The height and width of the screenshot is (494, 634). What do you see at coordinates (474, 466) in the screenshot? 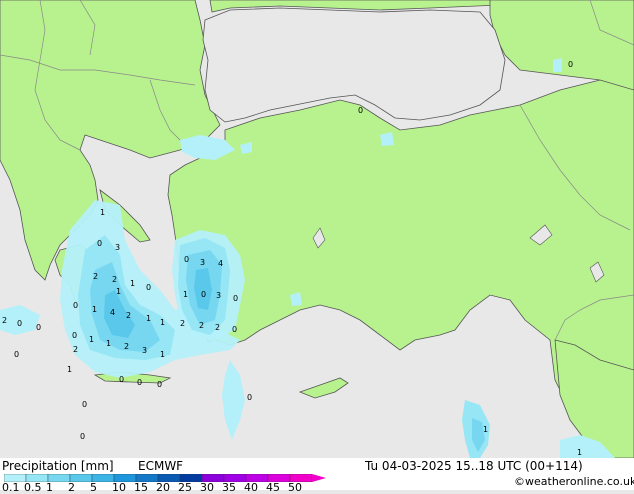
I see `forecast-datetime: Tu 04-03-2025 15..18 UTC (00+114)` at bounding box center [474, 466].